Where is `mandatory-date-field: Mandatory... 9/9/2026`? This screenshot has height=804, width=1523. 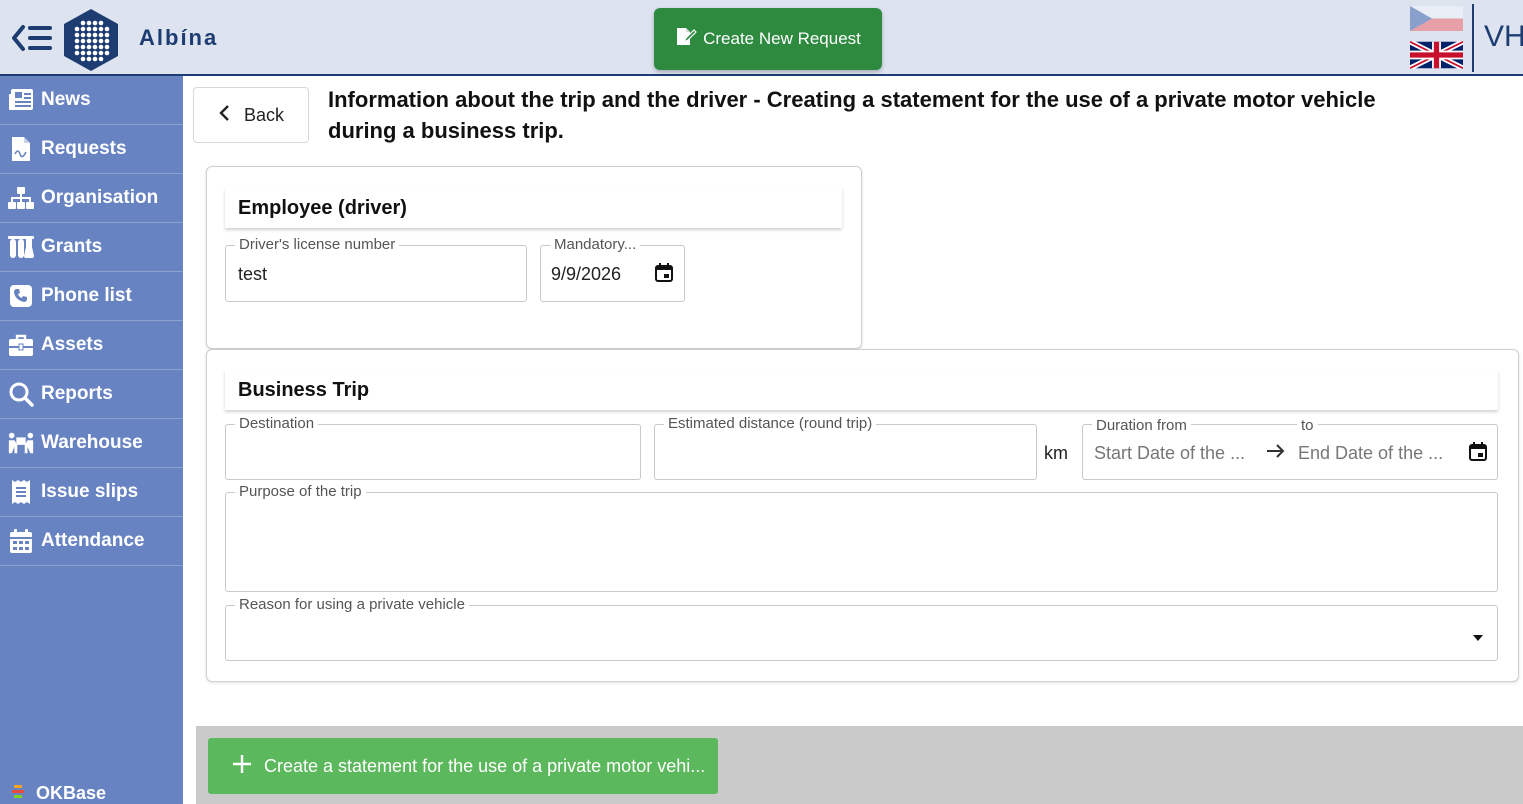
mandatory-date-field: Mandatory... 9/9/2026 is located at coordinates (612, 269).